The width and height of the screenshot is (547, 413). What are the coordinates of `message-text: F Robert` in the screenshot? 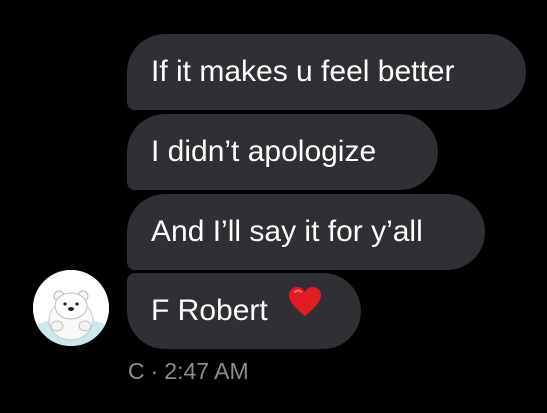 It's located at (209, 310).